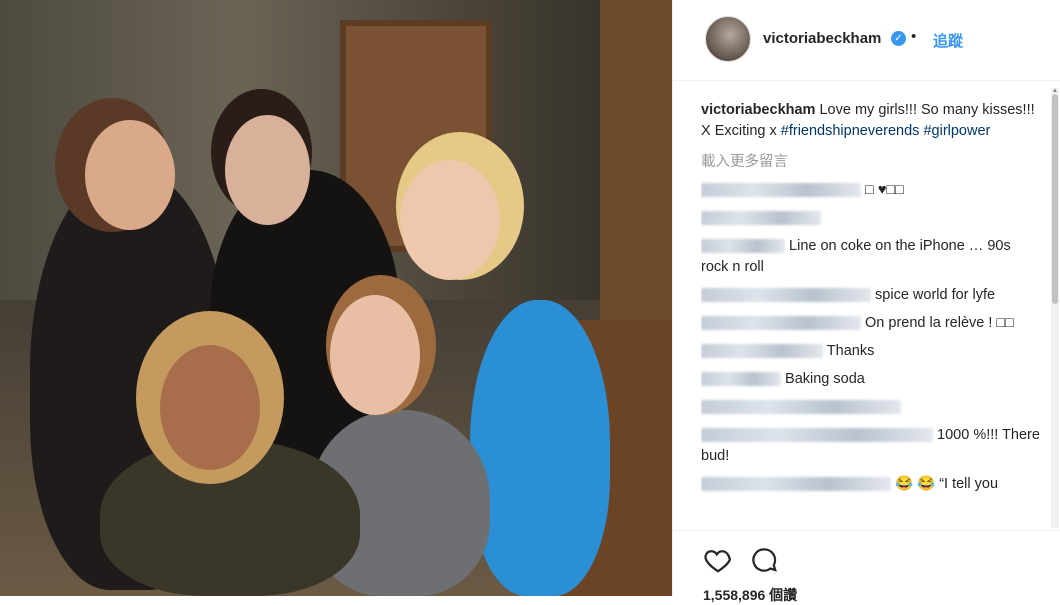 The image size is (1060, 605). I want to click on comment-row: Thanks, so click(871, 351).